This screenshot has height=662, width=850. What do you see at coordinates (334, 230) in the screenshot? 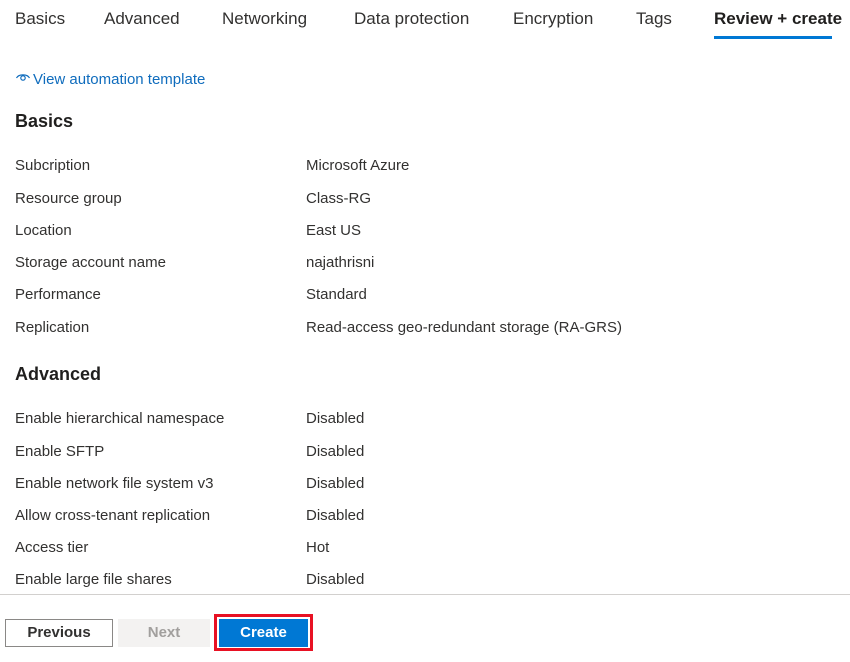
I see `row-value: East US` at bounding box center [334, 230].